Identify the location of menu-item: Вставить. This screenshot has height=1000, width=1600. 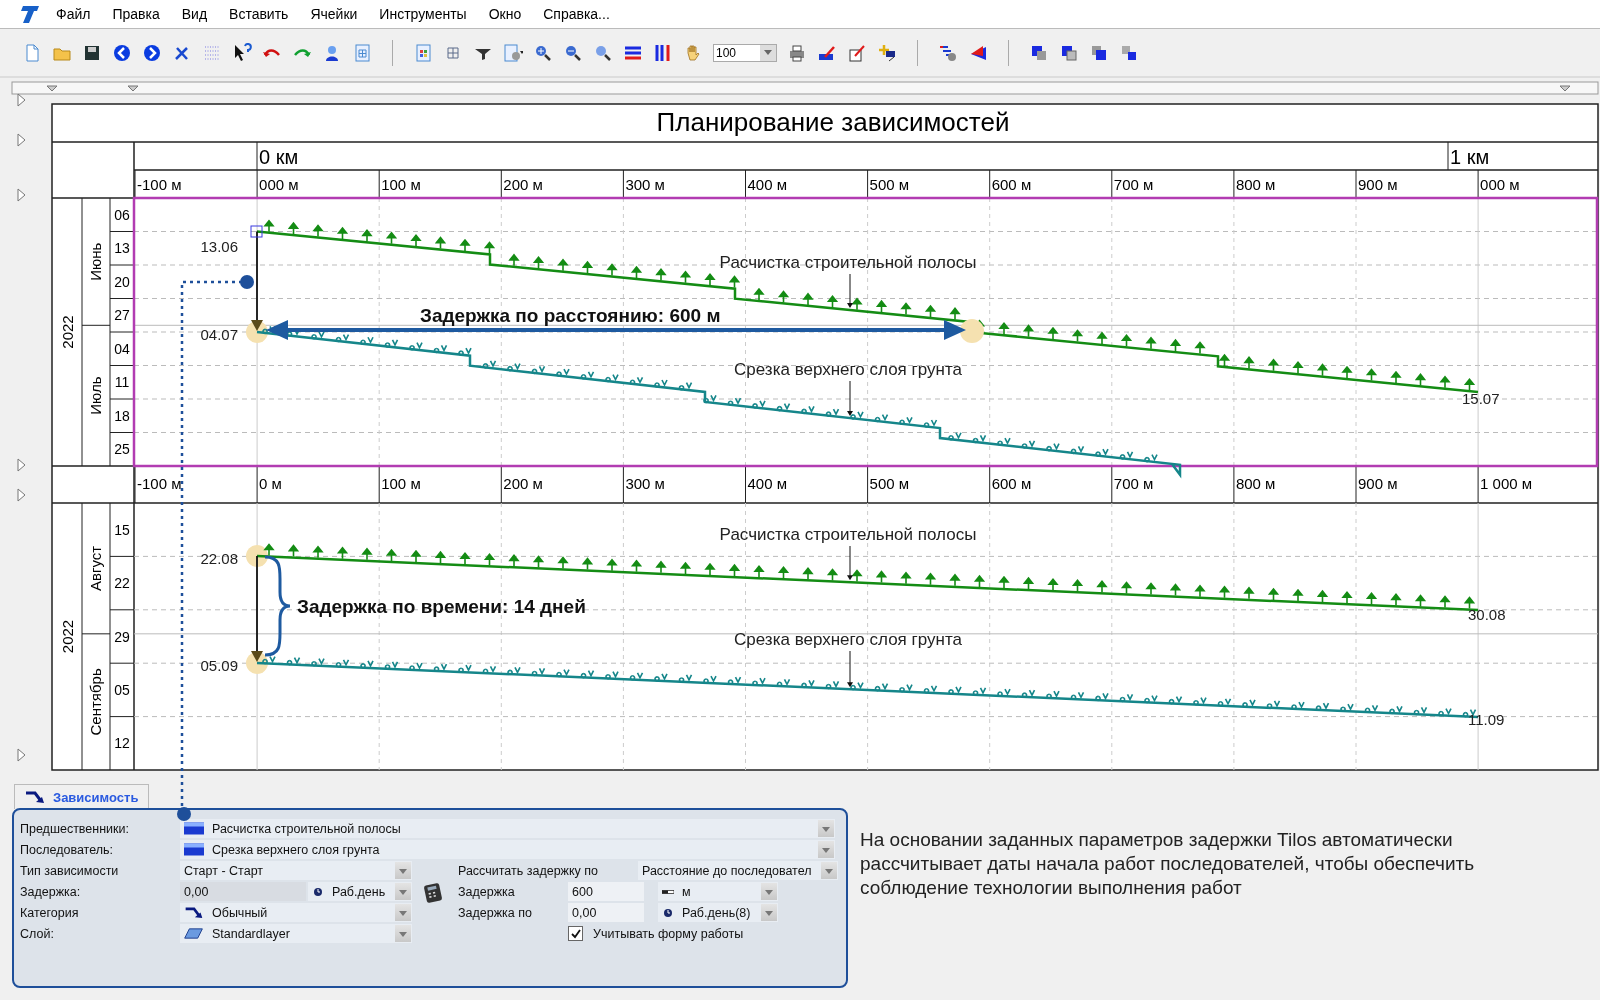
(259, 14).